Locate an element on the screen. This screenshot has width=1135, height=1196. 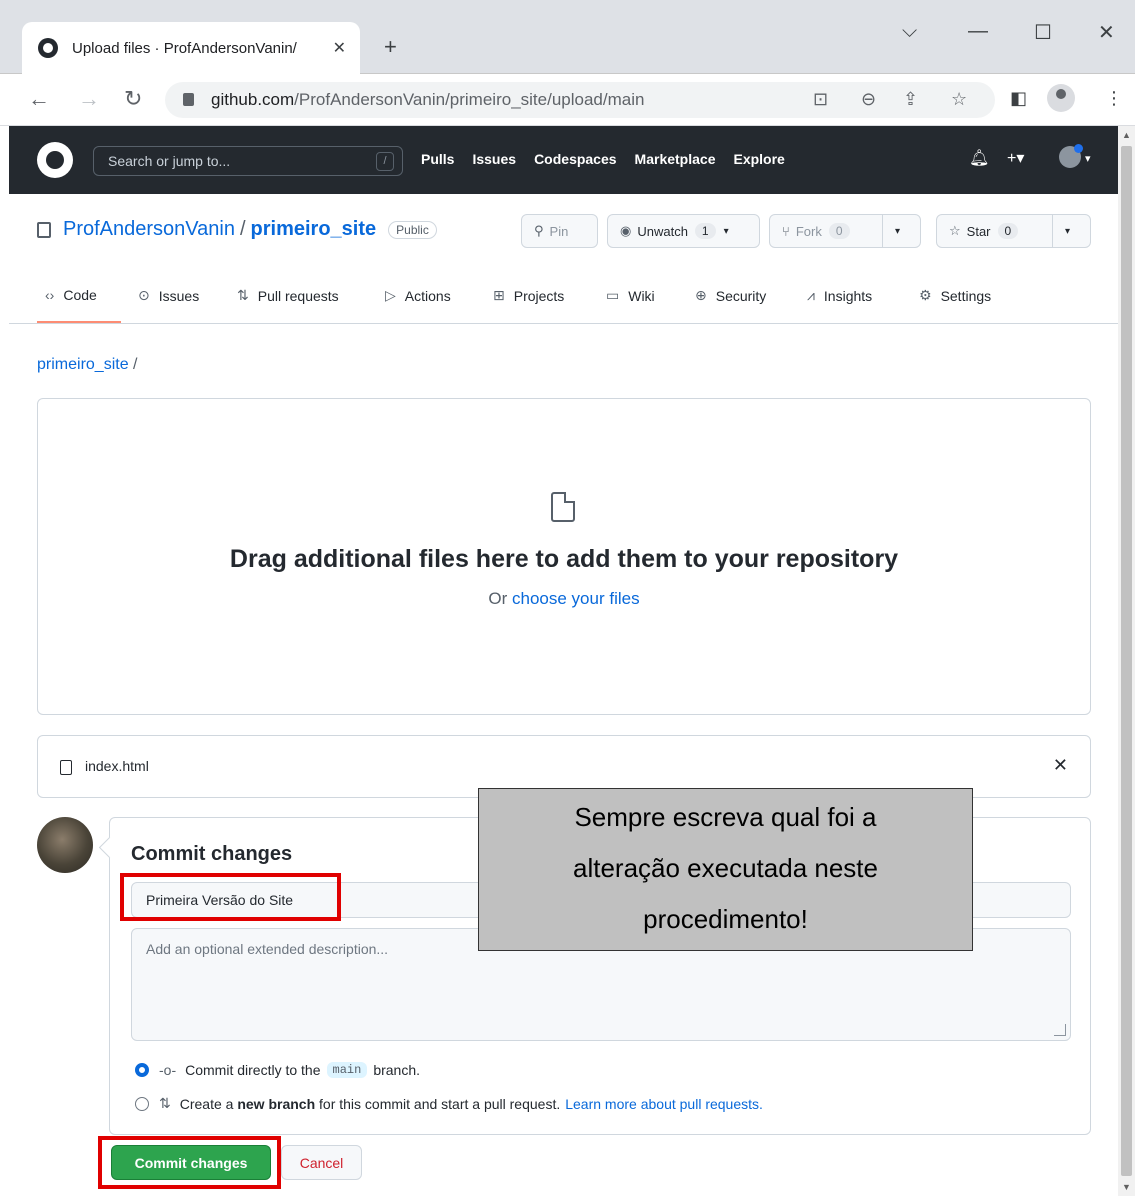
kebab-menu-icon: ⋮ is located at coordinates (1114, 98).